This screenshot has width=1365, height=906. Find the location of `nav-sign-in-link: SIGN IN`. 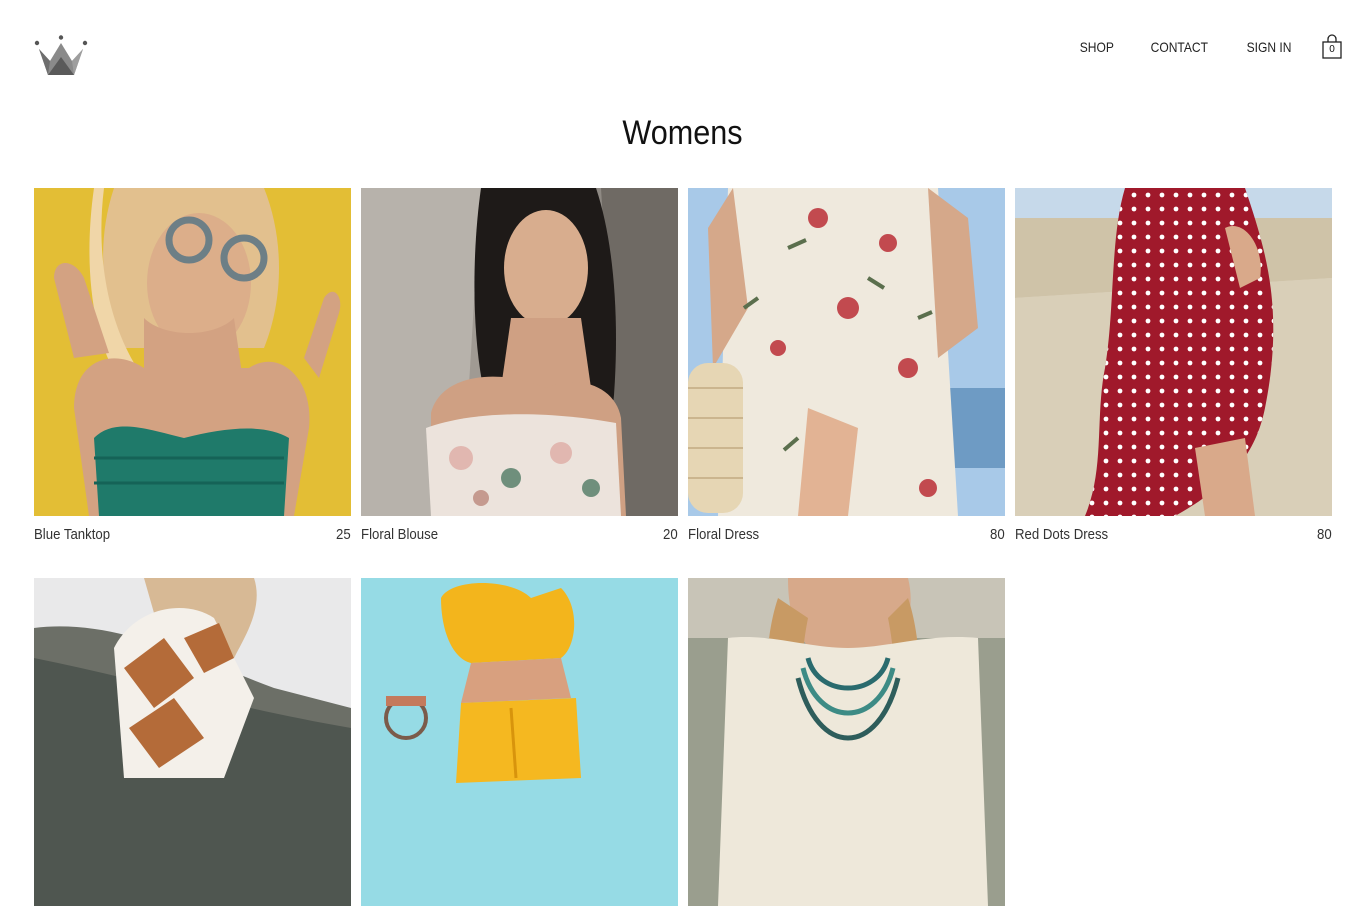

nav-sign-in-link: SIGN IN is located at coordinates (1269, 47).